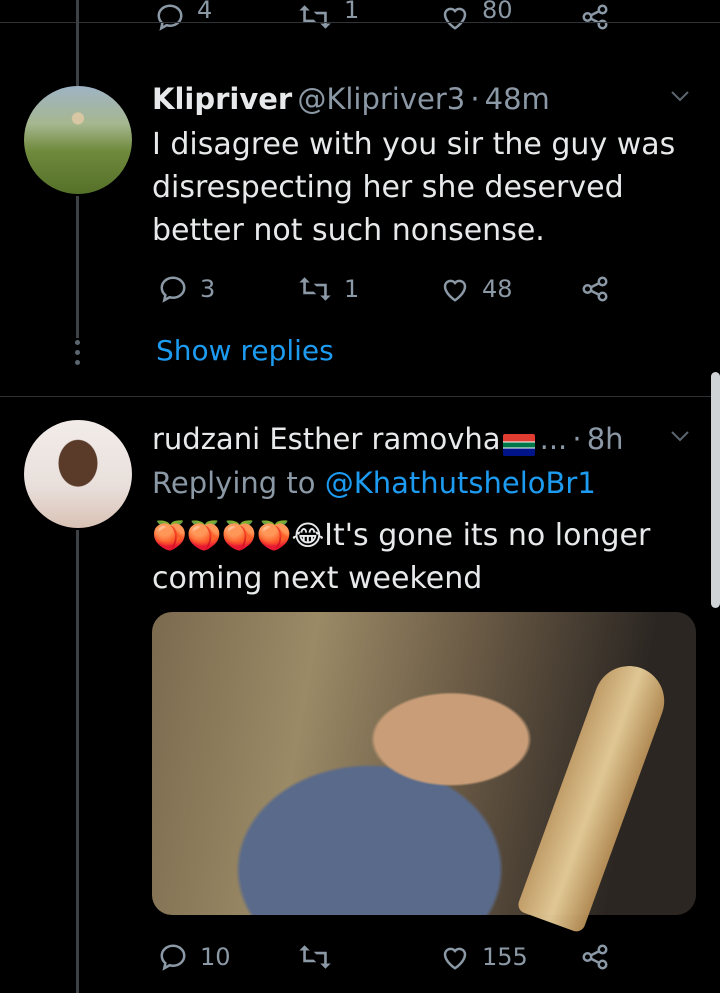  I want to click on reply-count: 10, so click(215, 957).